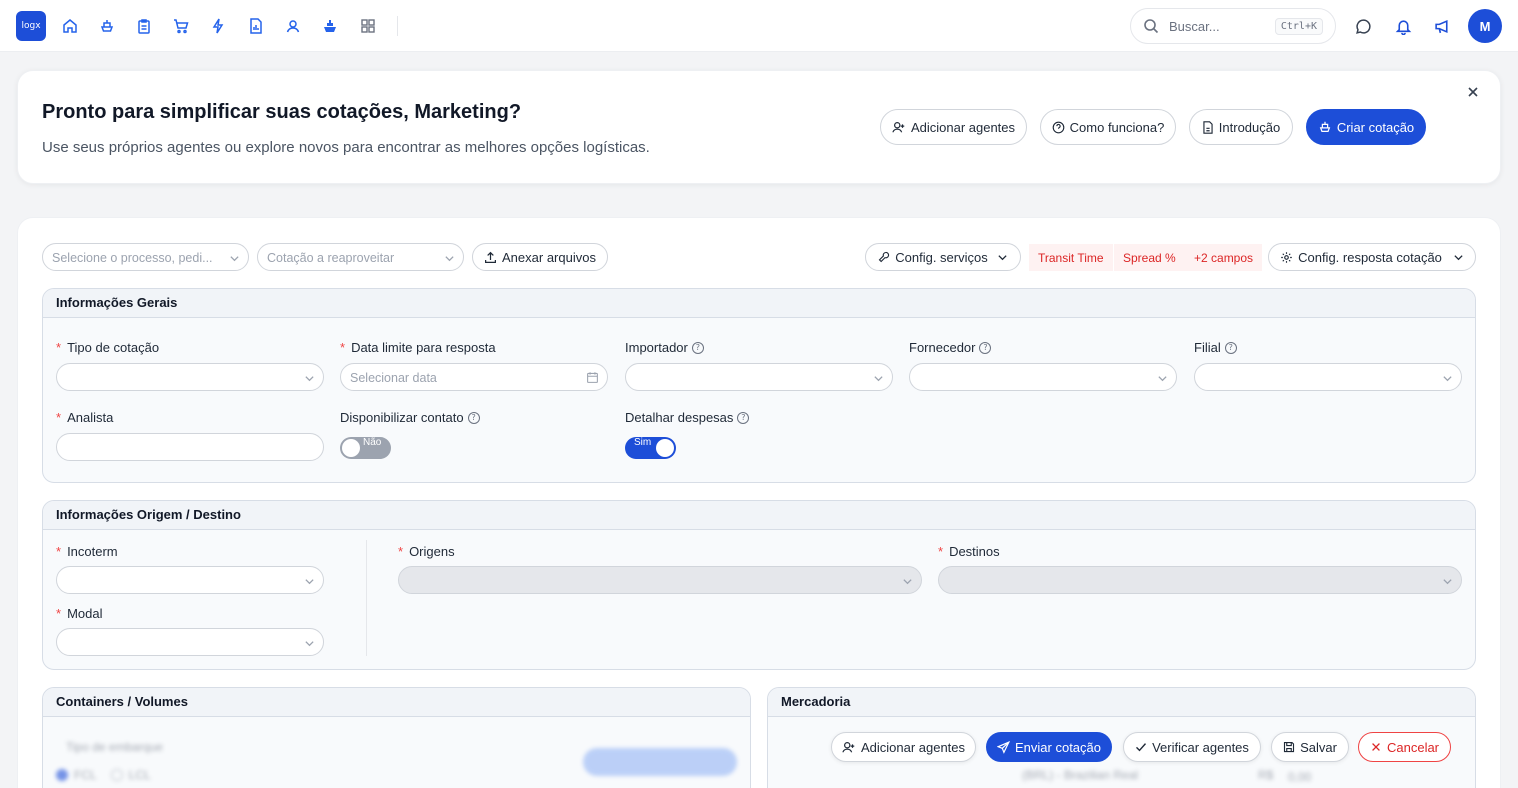  I want to click on quote-type-label: * Tipo de cotação, so click(108, 347).